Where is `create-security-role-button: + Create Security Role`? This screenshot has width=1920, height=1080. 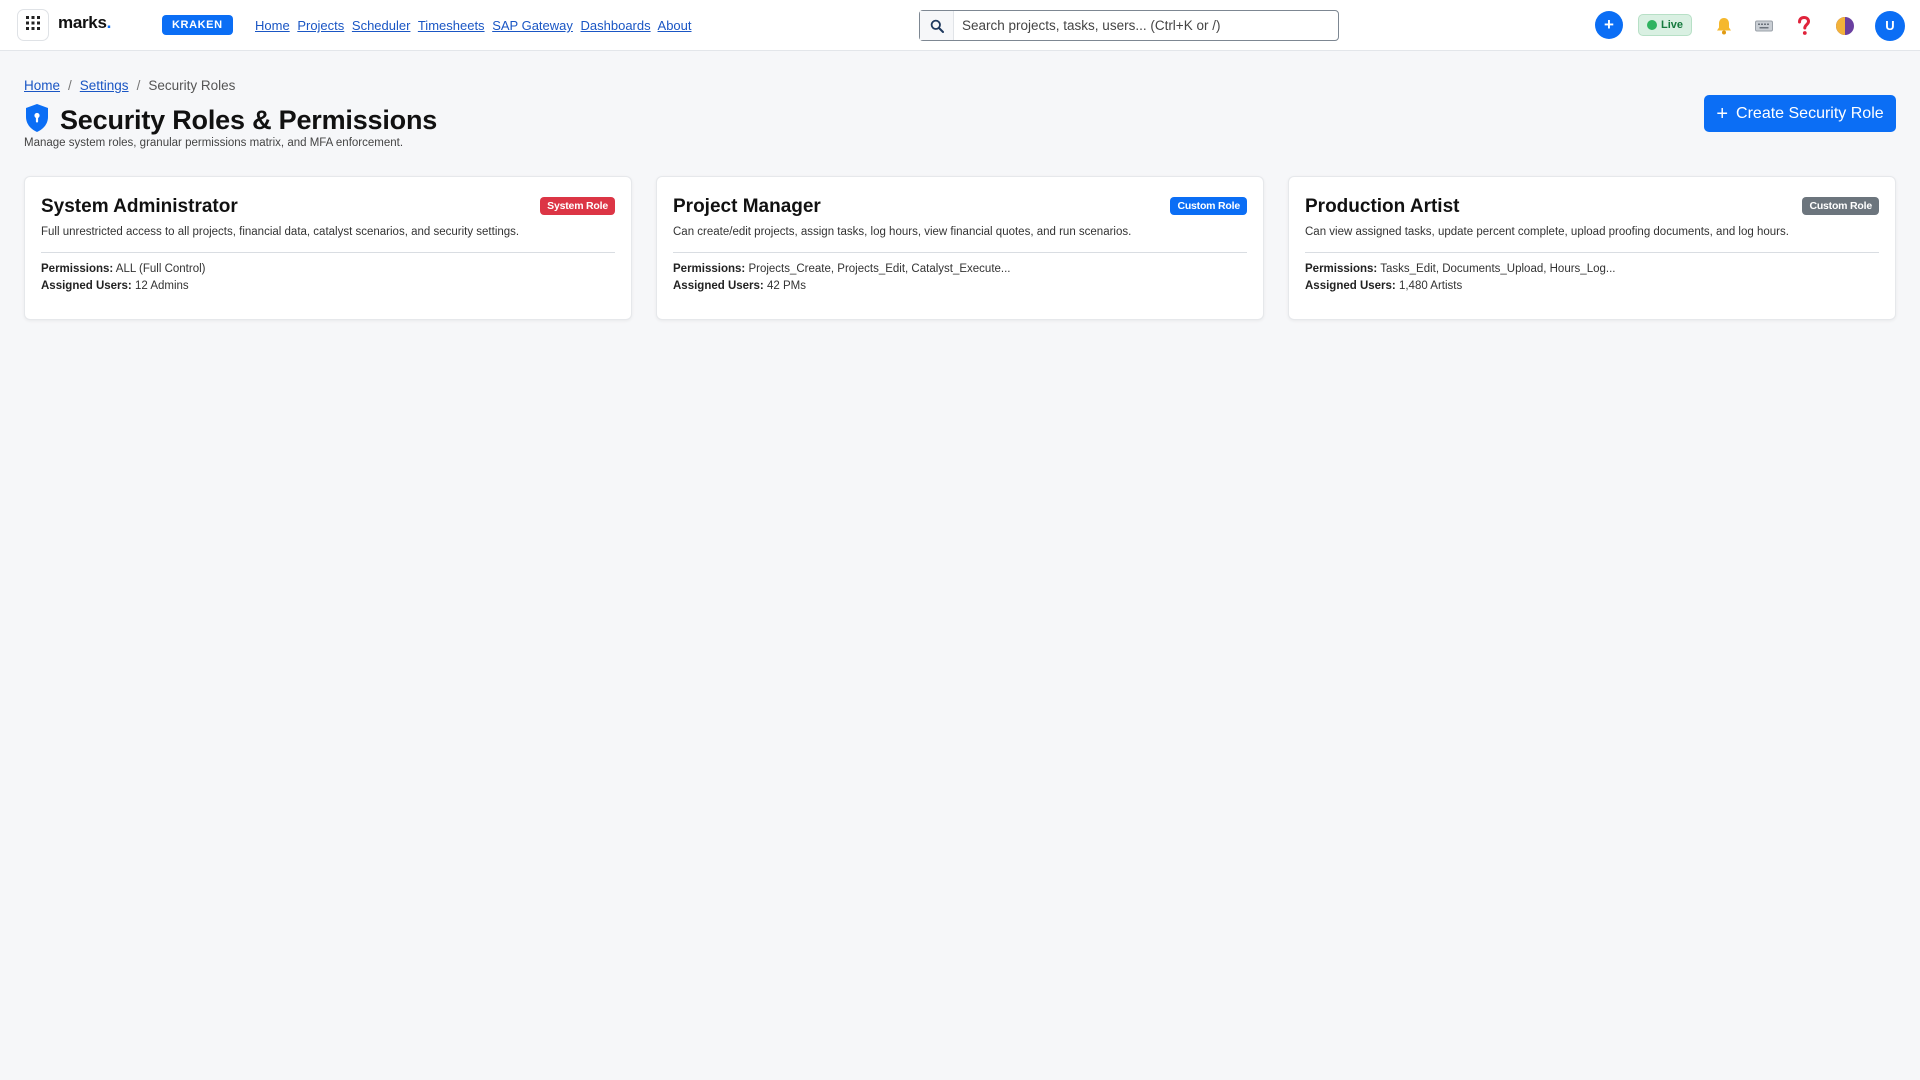 create-security-role-button: + Create Security Role is located at coordinates (1800, 113).